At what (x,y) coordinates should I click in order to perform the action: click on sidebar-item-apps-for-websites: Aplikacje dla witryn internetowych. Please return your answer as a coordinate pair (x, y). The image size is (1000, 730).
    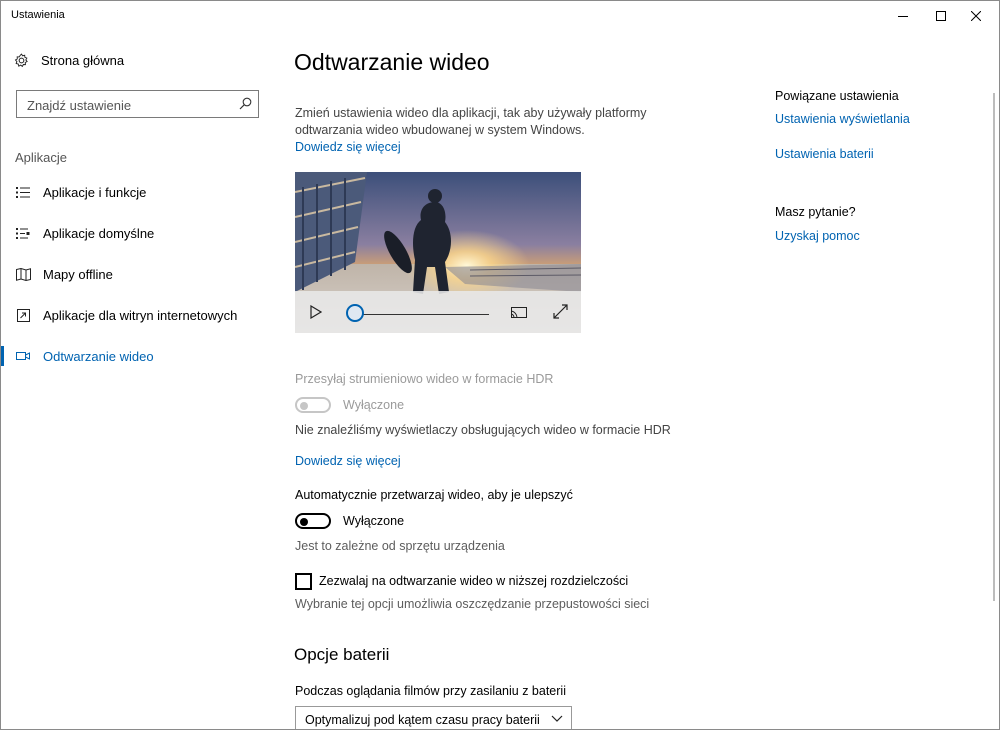
    Looking at the image, I should click on (138, 315).